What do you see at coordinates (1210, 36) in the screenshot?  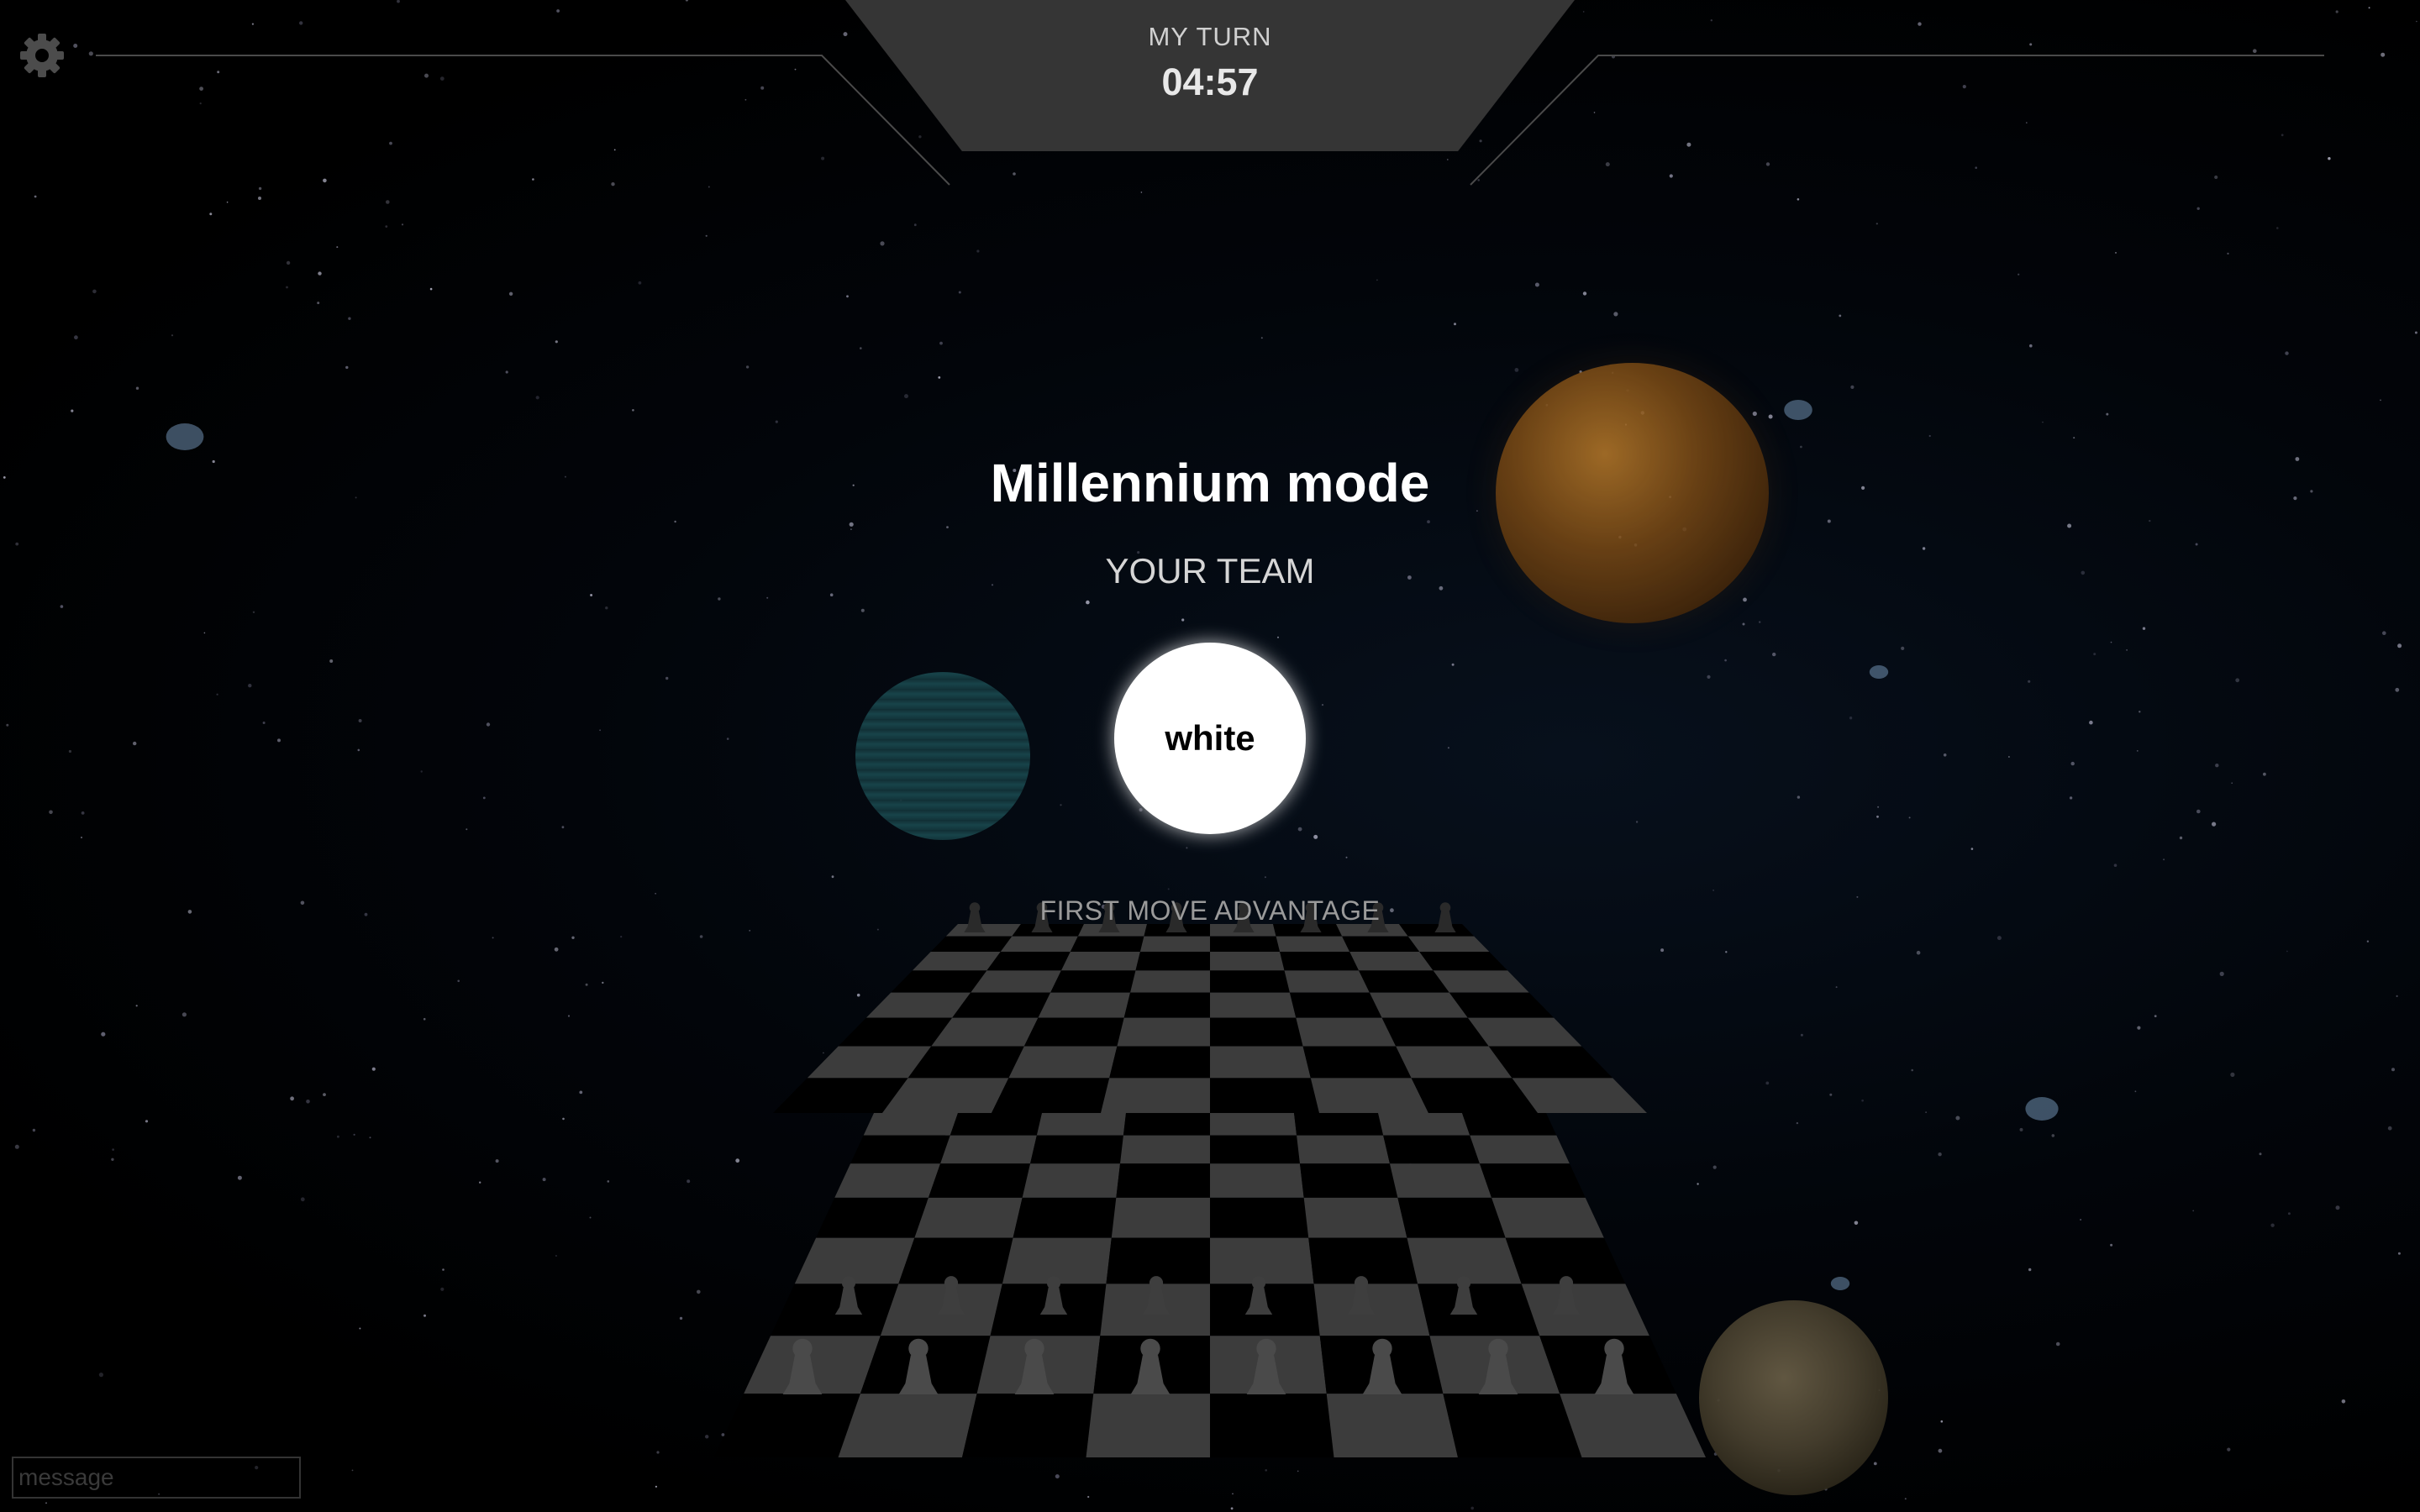 I see `turn-label: MY TURN` at bounding box center [1210, 36].